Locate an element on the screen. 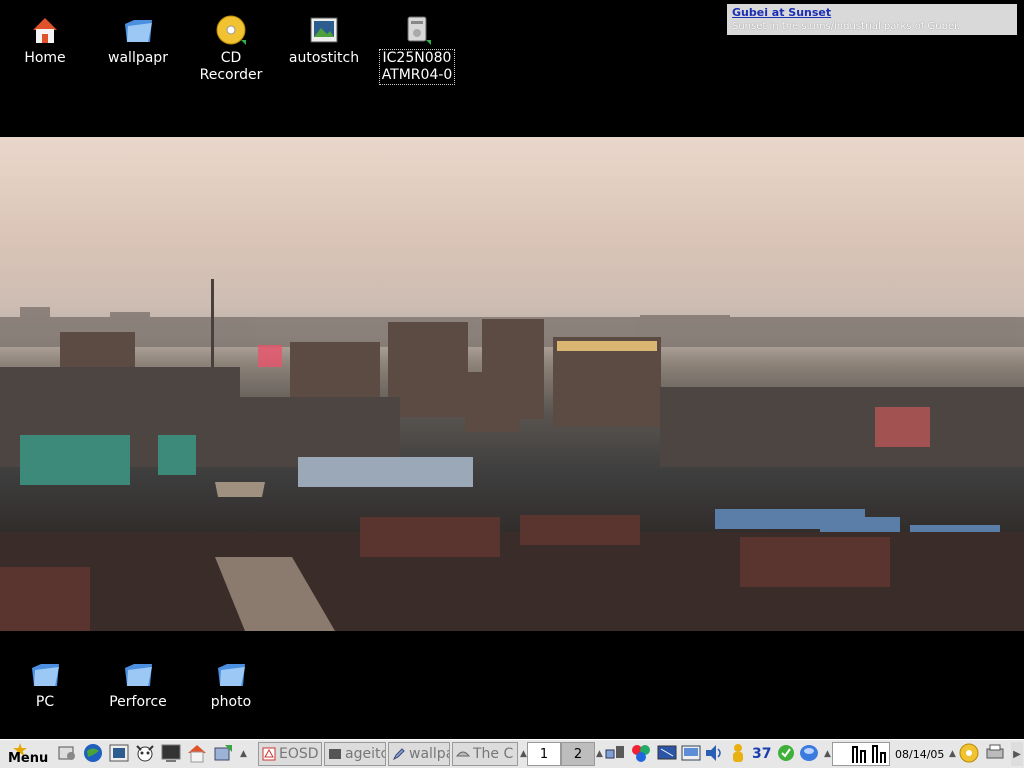 Image resolution: width=1024 pixels, height=768 pixels. date-display: 08/14/05 is located at coordinates (919, 754).